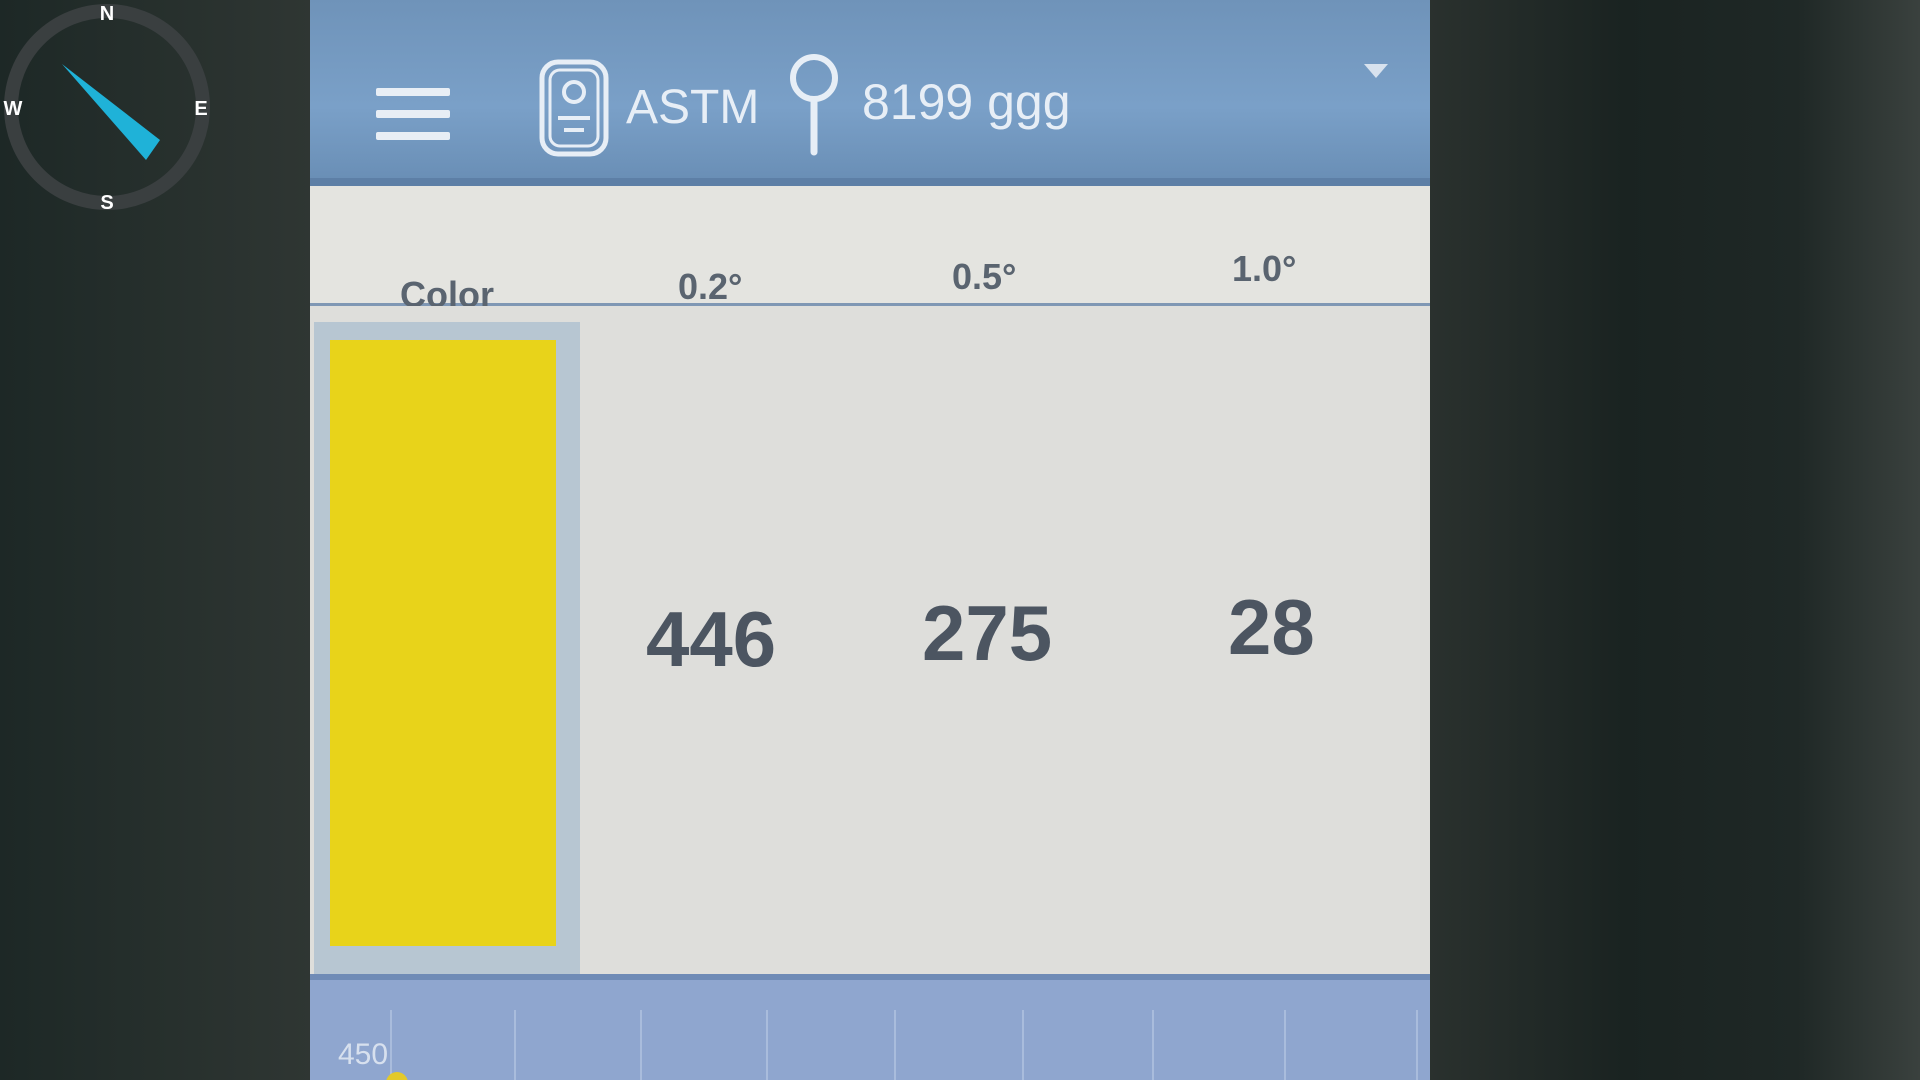 This screenshot has height=1080, width=1920. Describe the element at coordinates (574, 108) in the screenshot. I see `device-icon` at that location.